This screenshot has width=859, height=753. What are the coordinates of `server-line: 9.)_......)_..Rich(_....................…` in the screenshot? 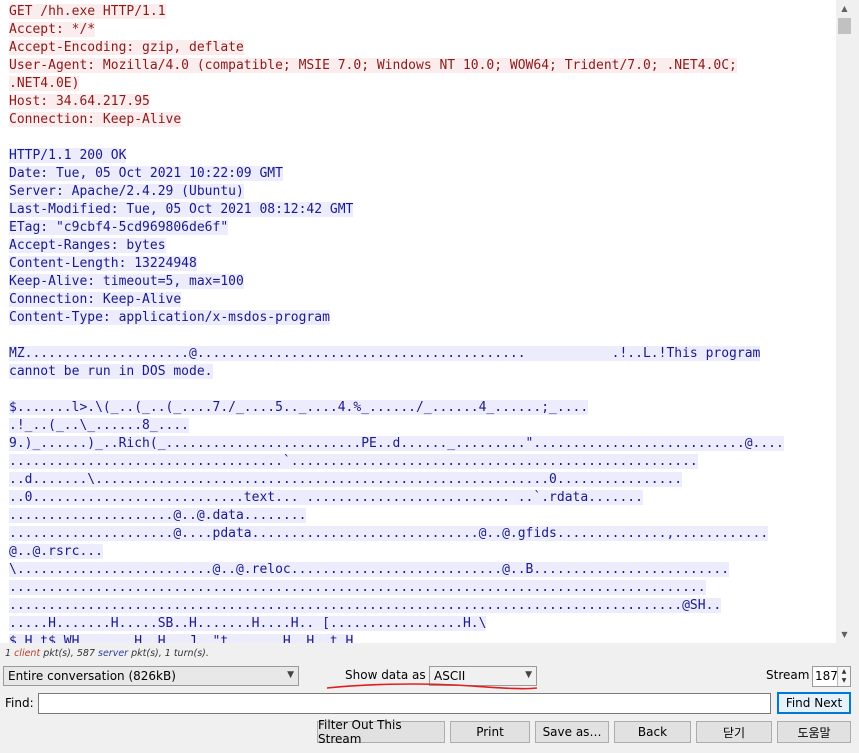 It's located at (422, 444).